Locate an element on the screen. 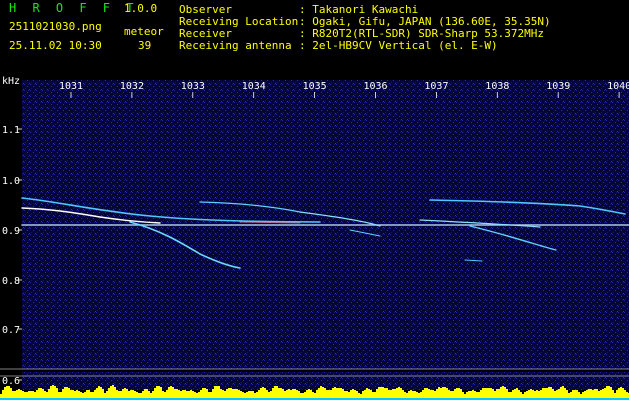 Image resolution: width=629 pixels, height=400 pixels. x-tick-label: 1033 is located at coordinates (193, 86).